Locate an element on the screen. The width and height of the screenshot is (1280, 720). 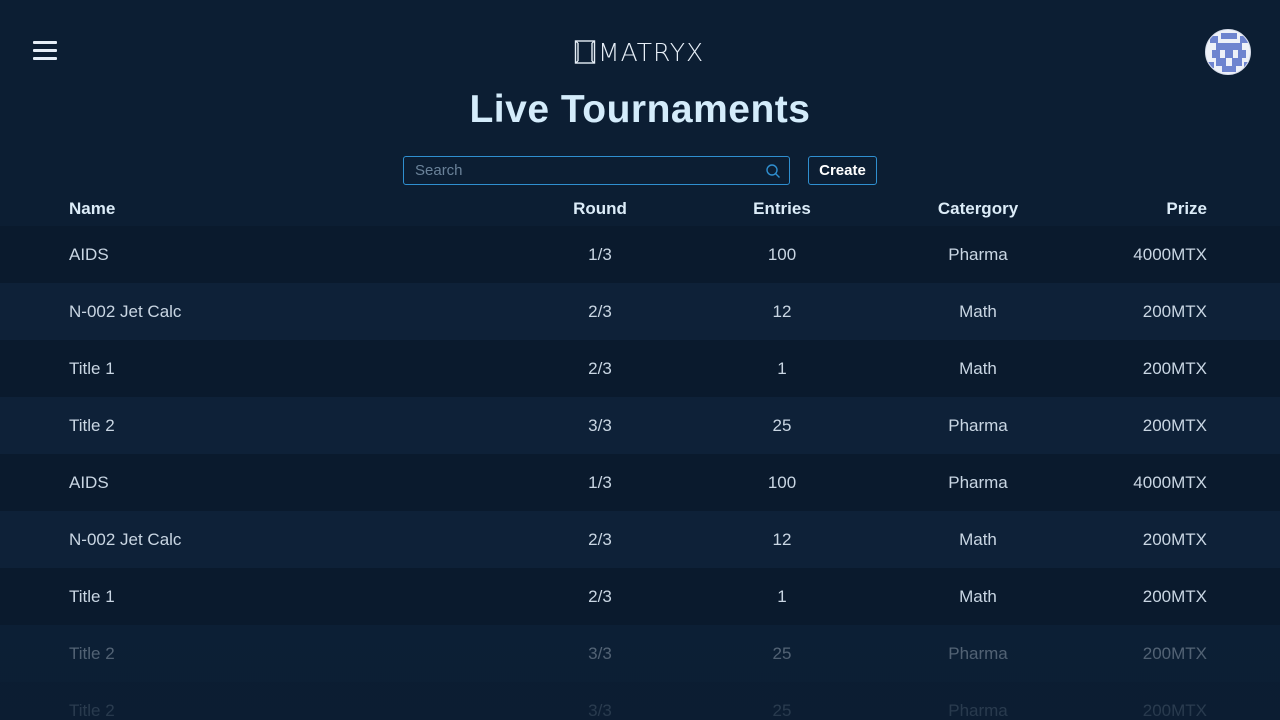
avatar is located at coordinates (1228, 52).